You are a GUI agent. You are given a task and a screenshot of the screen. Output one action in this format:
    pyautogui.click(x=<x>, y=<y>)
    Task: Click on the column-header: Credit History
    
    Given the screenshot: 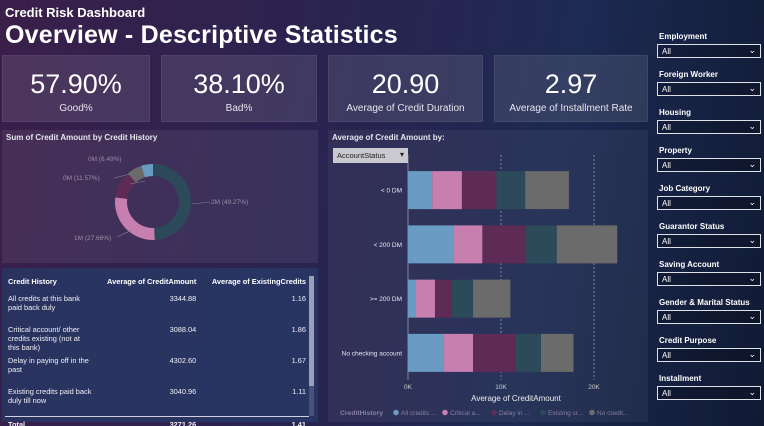 What is the action you would take?
    pyautogui.click(x=50, y=283)
    